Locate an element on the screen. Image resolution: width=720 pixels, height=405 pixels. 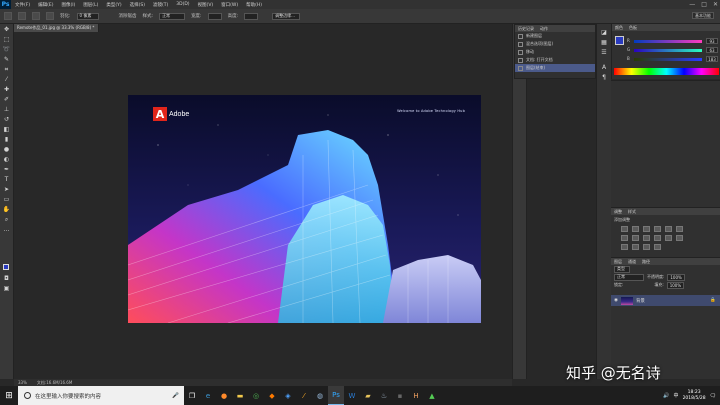
marquee-tool-icon: ⬚ is located at coordinates (6, 39).